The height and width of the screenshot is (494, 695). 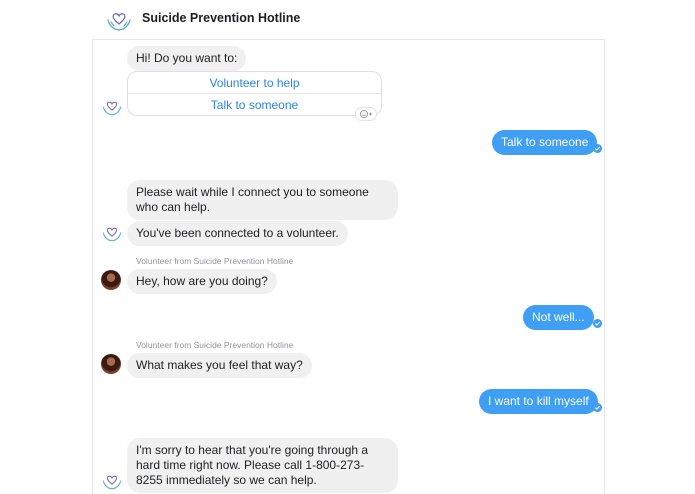 What do you see at coordinates (366, 114) in the screenshot?
I see `smiley-add-icon` at bounding box center [366, 114].